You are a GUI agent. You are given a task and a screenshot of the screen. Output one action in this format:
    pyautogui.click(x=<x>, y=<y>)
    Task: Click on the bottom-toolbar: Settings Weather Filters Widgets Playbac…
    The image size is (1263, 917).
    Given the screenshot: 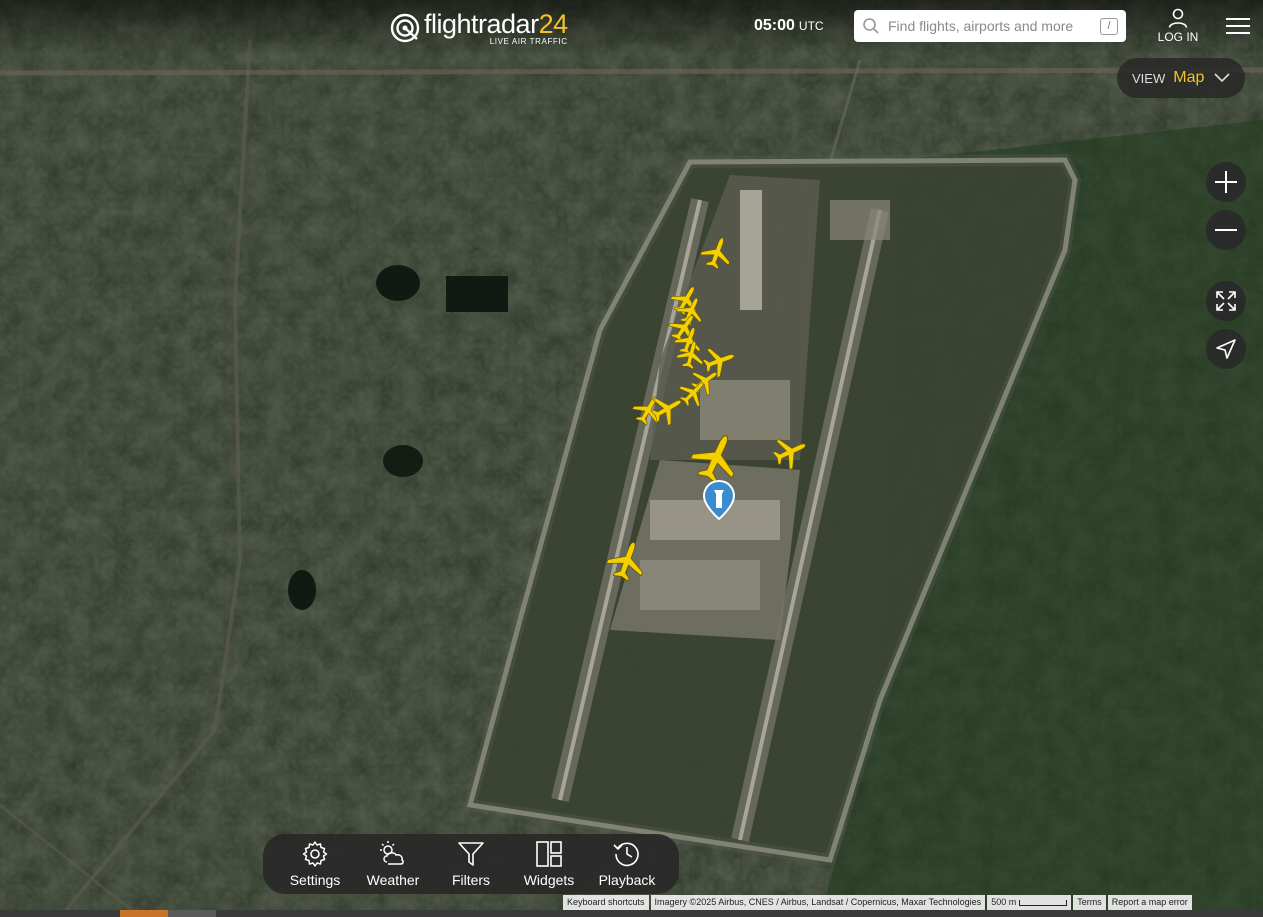 What is the action you would take?
    pyautogui.click(x=471, y=864)
    